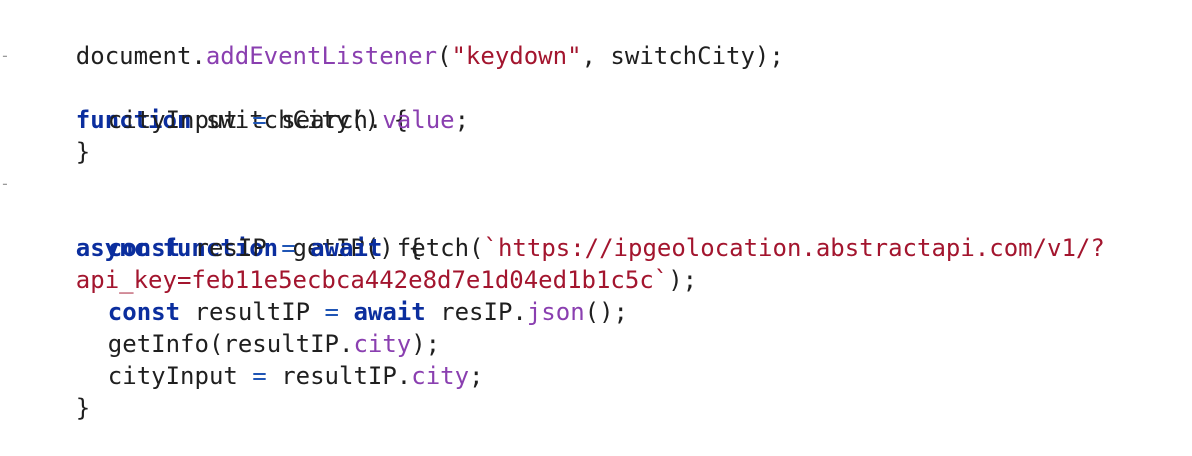 The image size is (1192, 456). Describe the element at coordinates (596, 391) in the screenshot. I see `code-line-11: }` at that location.